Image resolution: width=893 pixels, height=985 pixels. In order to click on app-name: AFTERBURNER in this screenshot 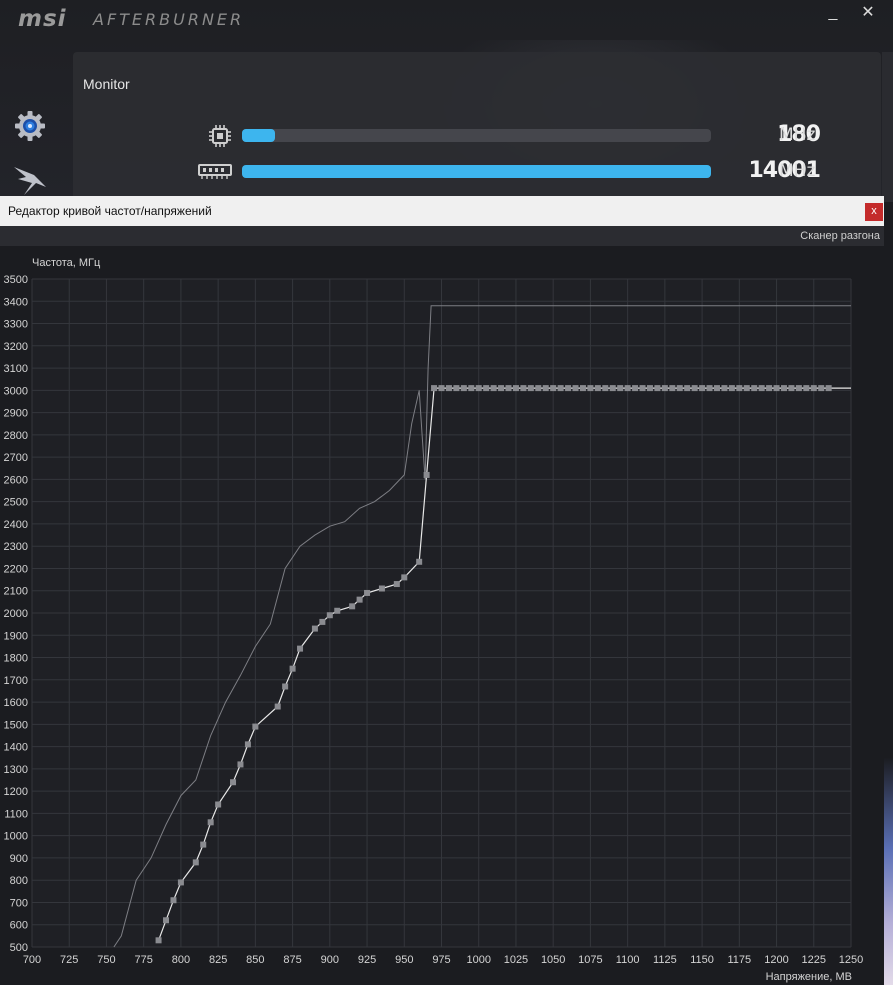, I will do `click(169, 19)`.